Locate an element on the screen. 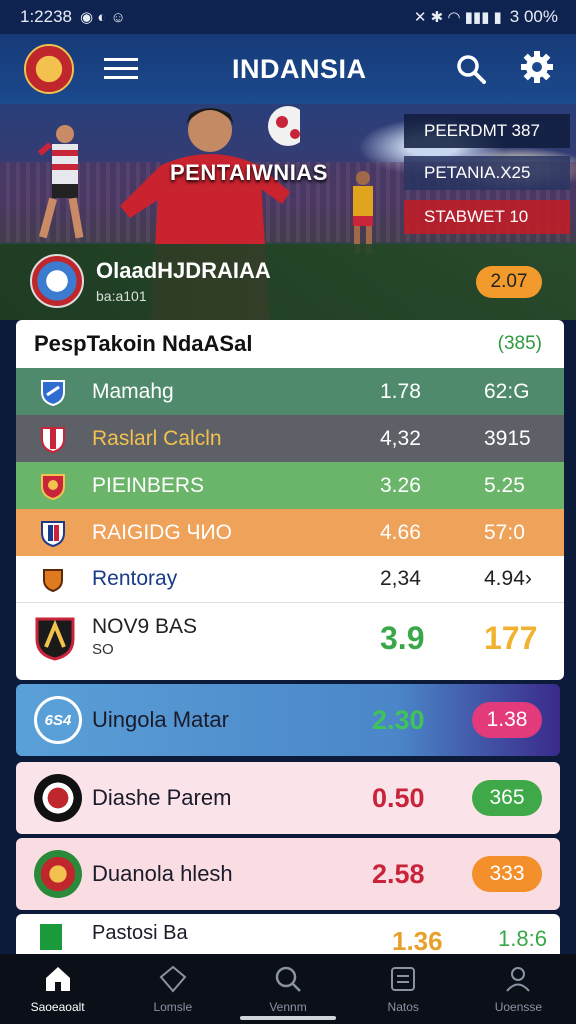  team-badge-icon: 6S4 is located at coordinates (58, 720).